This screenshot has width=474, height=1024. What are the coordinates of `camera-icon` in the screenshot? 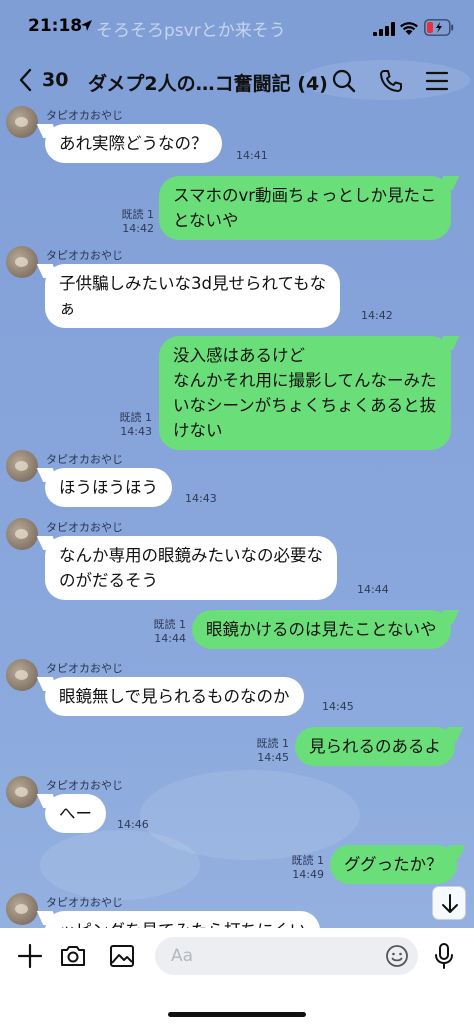 It's located at (73, 956).